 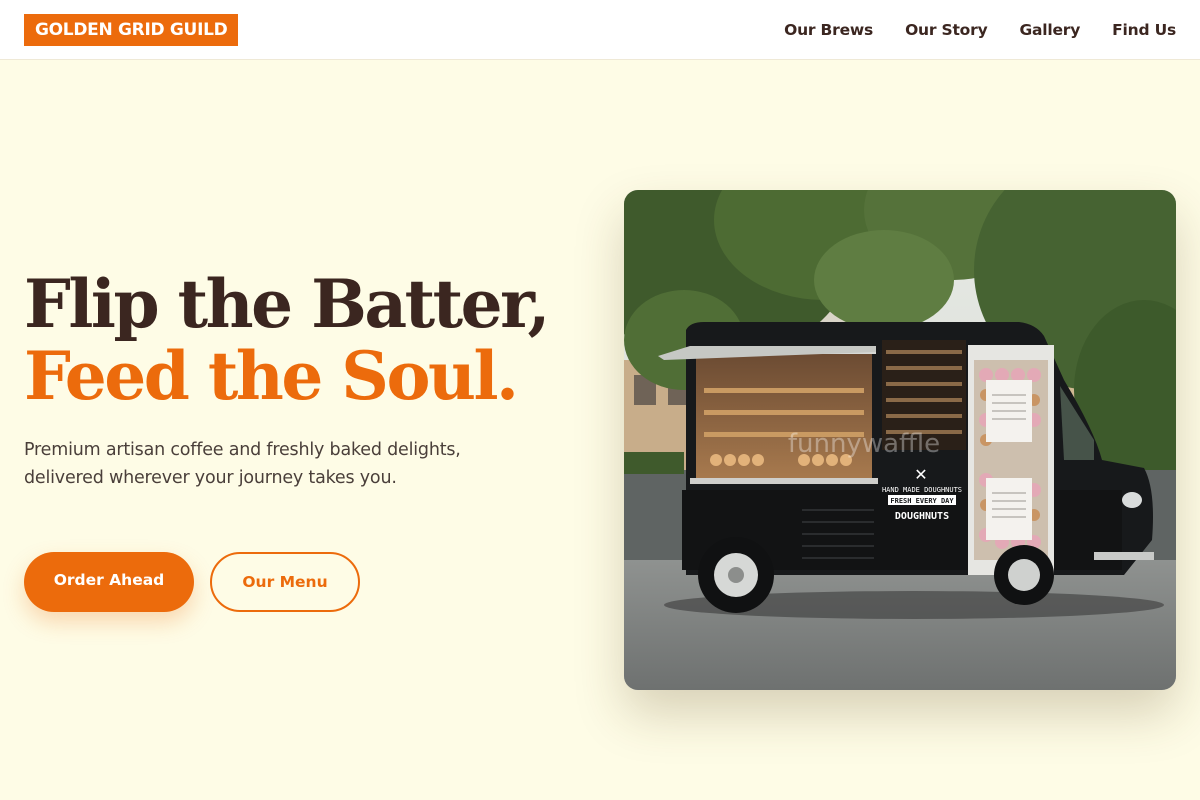 I want to click on image-watermark: funnywaffle, so click(x=864, y=444).